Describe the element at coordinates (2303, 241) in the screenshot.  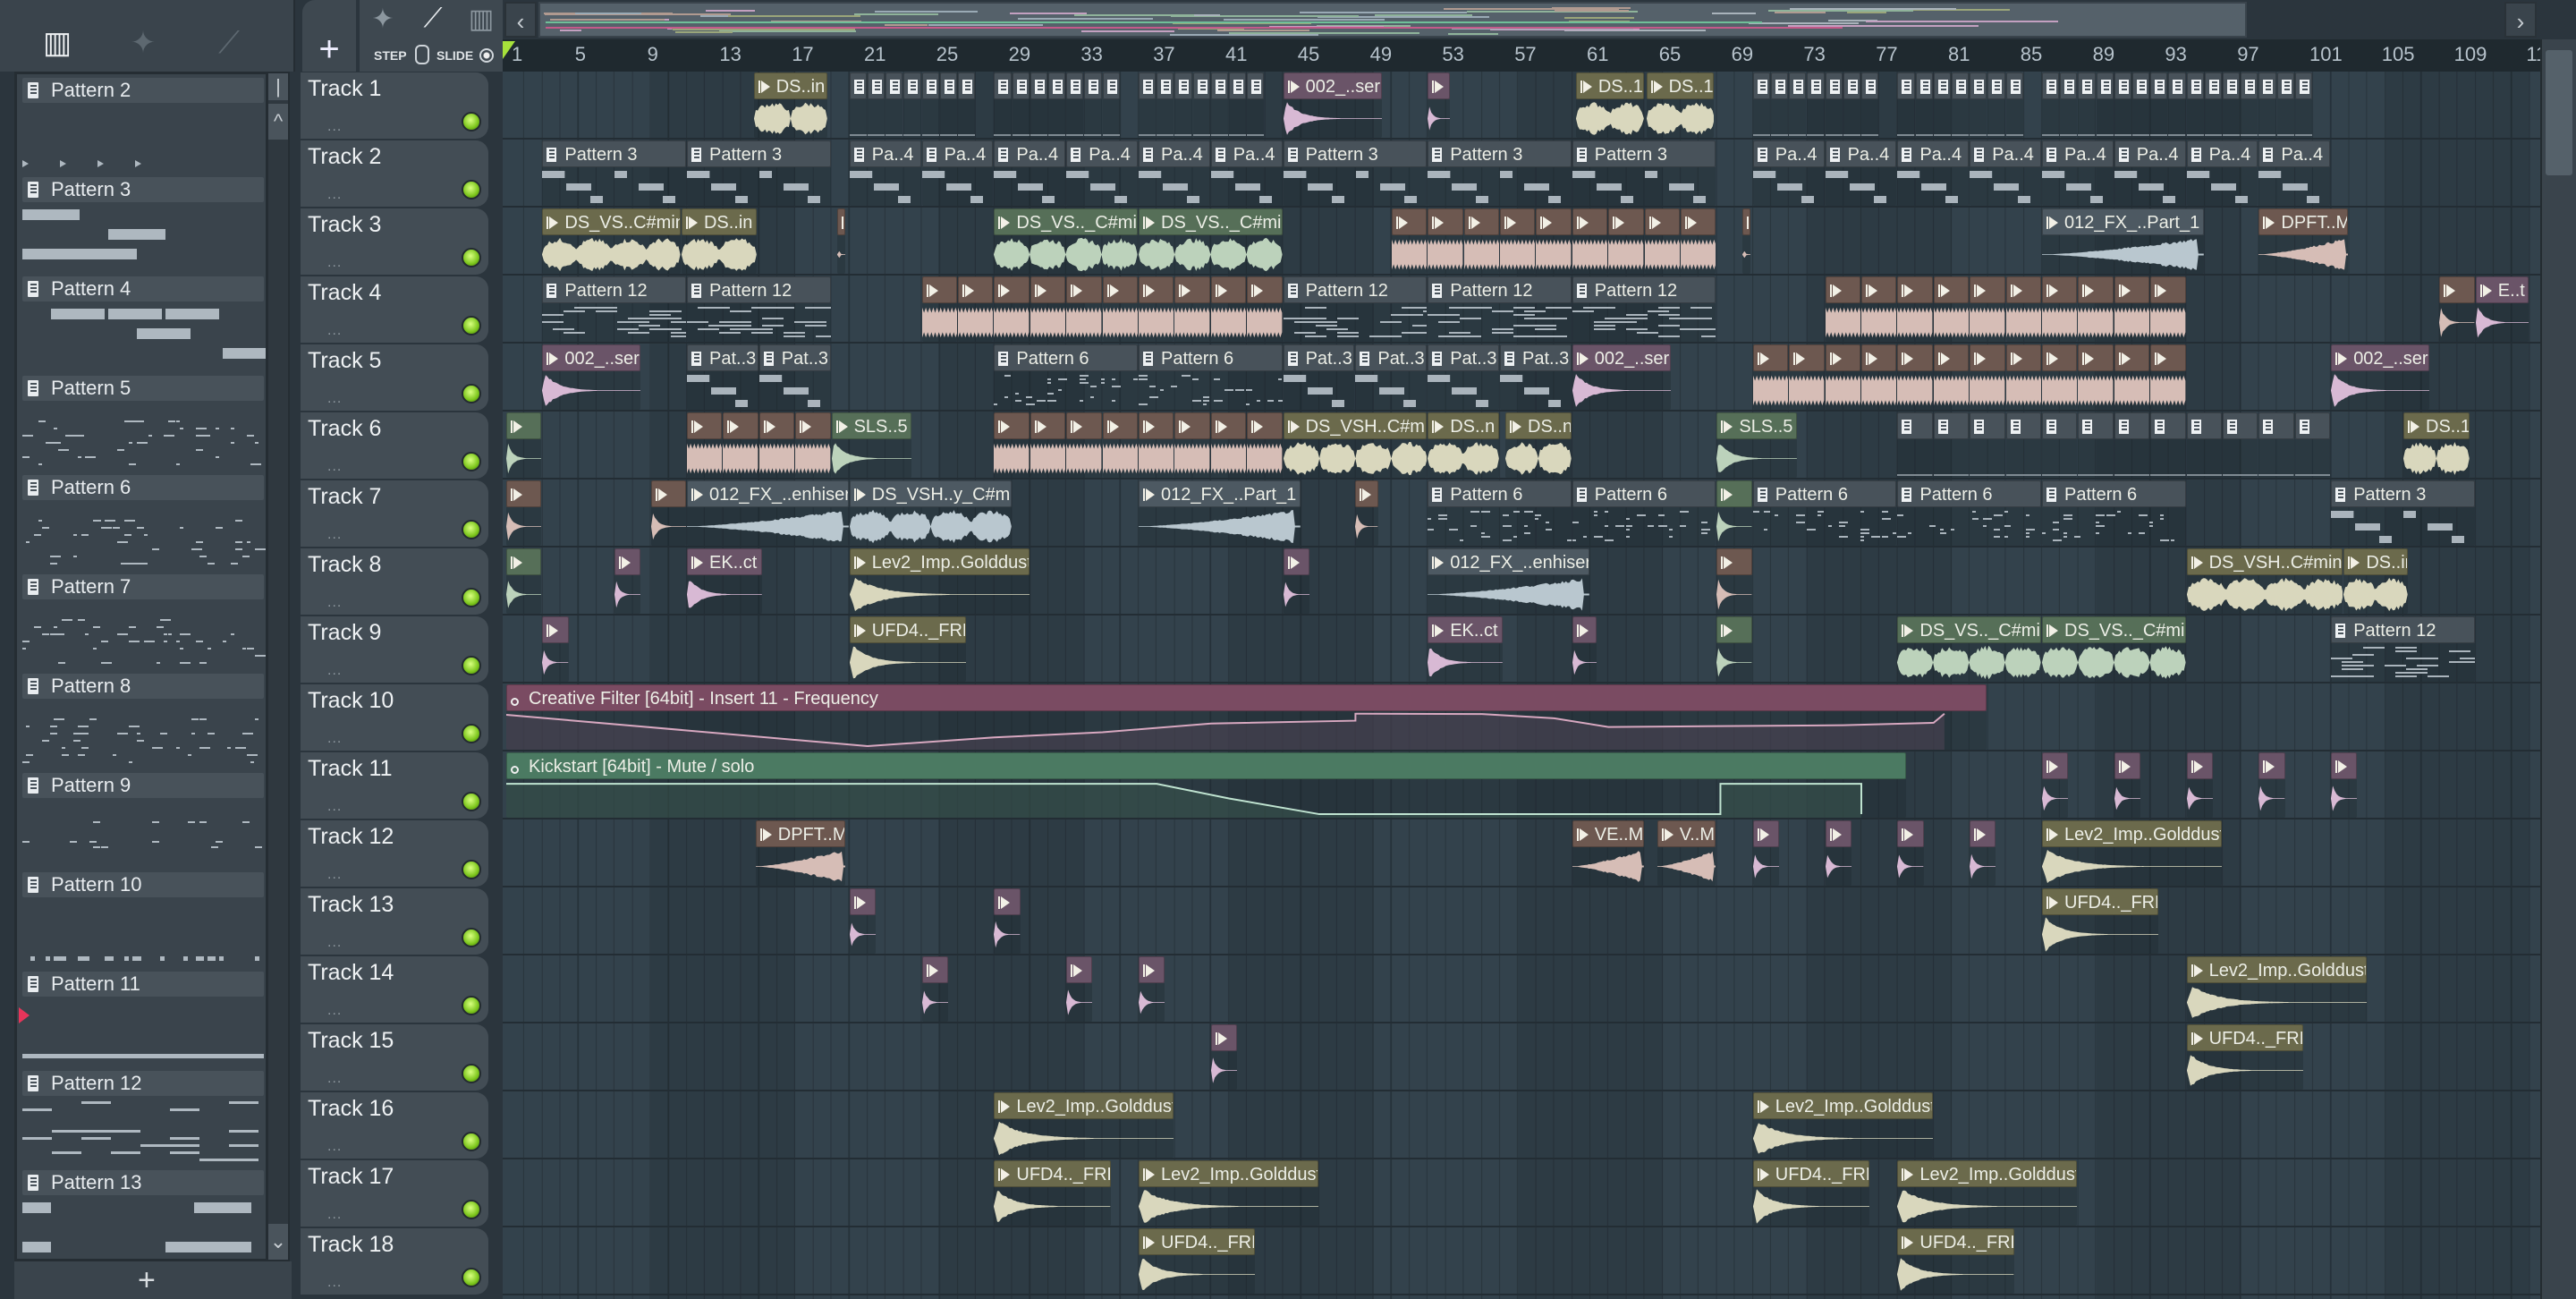
I see `audio-clip: DPFT..M` at that location.